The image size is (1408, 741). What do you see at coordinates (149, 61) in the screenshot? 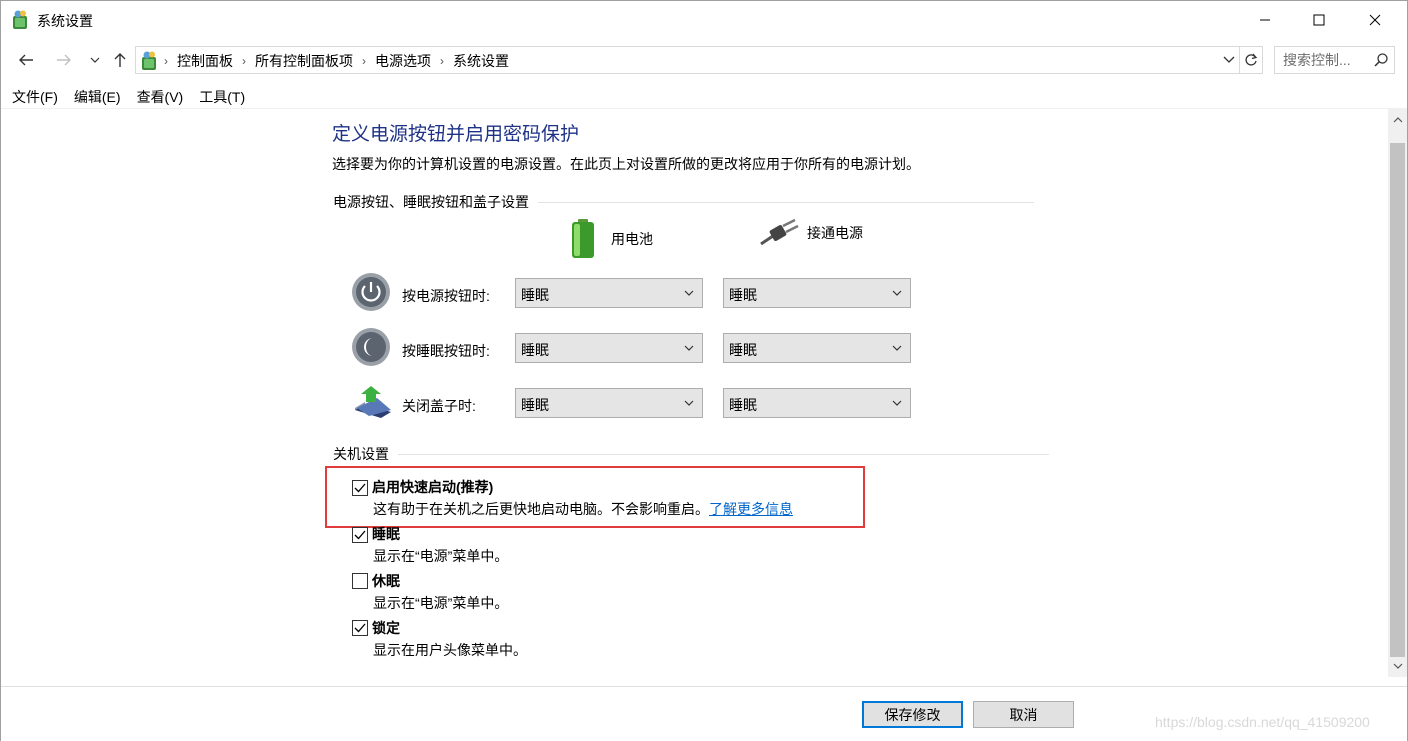
I see `control-panel-icon` at bounding box center [149, 61].